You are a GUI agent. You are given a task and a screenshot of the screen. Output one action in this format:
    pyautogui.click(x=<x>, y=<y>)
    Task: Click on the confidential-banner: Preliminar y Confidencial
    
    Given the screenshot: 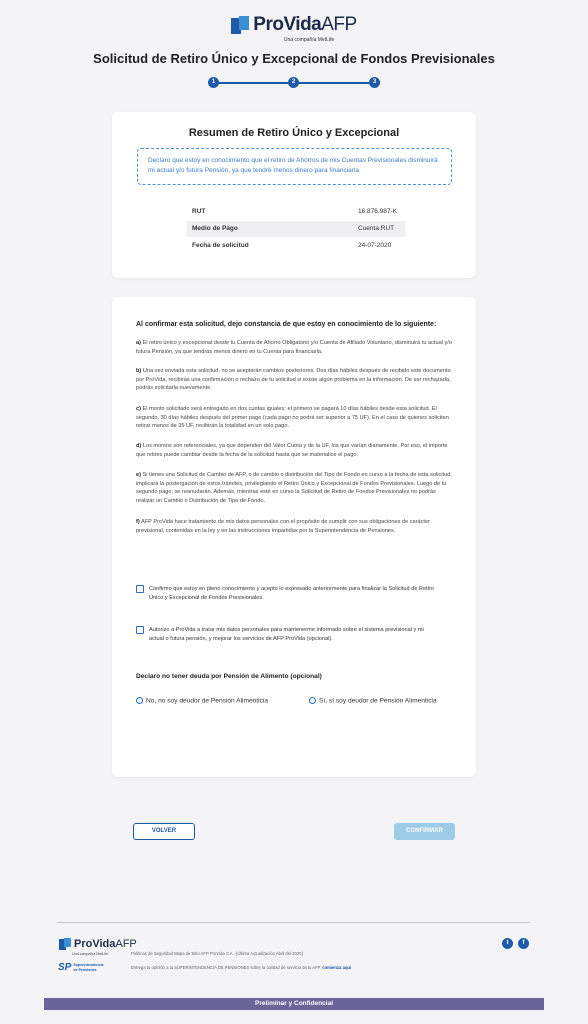 What is the action you would take?
    pyautogui.click(x=294, y=1004)
    